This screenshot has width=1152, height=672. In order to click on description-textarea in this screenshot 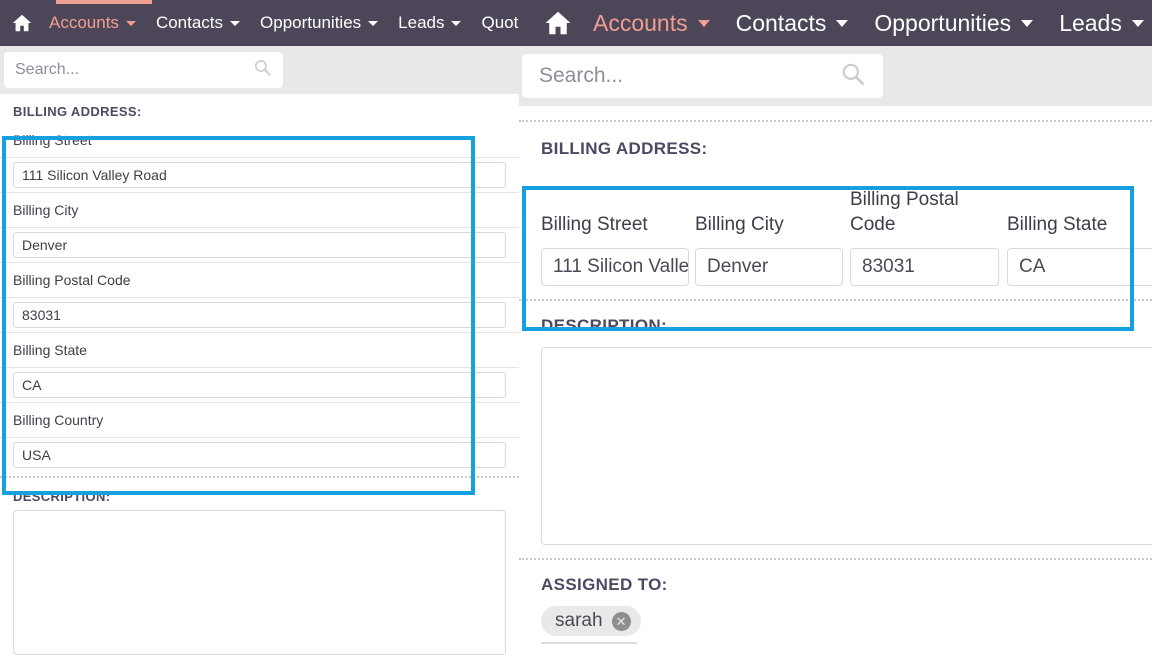, I will do `click(259, 582)`.